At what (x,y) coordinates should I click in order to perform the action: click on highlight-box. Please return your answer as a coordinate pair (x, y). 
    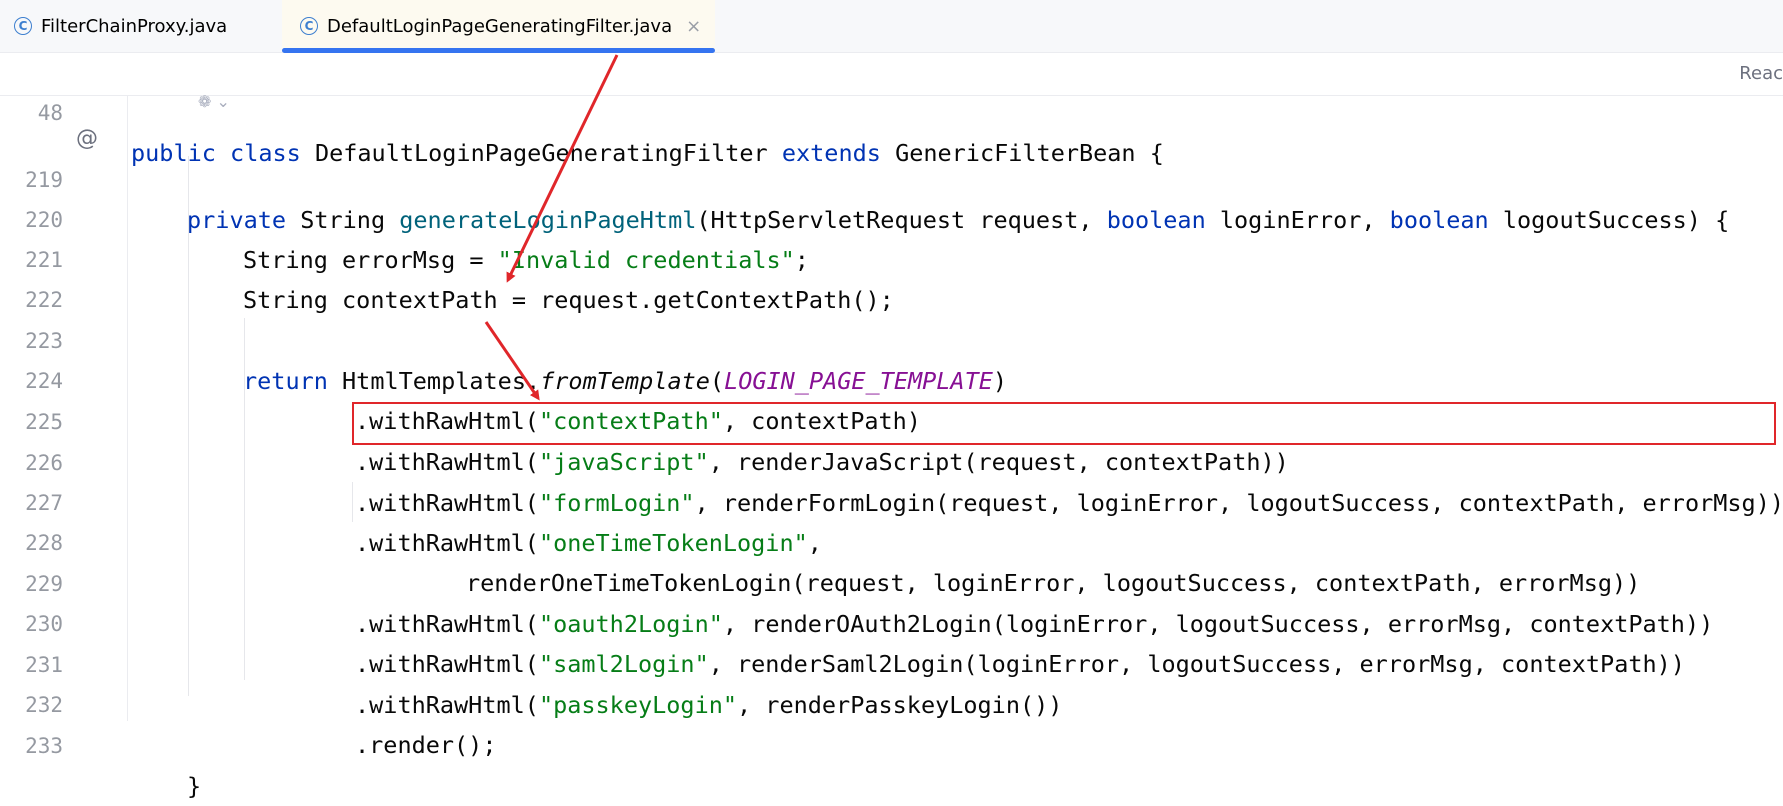
    Looking at the image, I should click on (1064, 423).